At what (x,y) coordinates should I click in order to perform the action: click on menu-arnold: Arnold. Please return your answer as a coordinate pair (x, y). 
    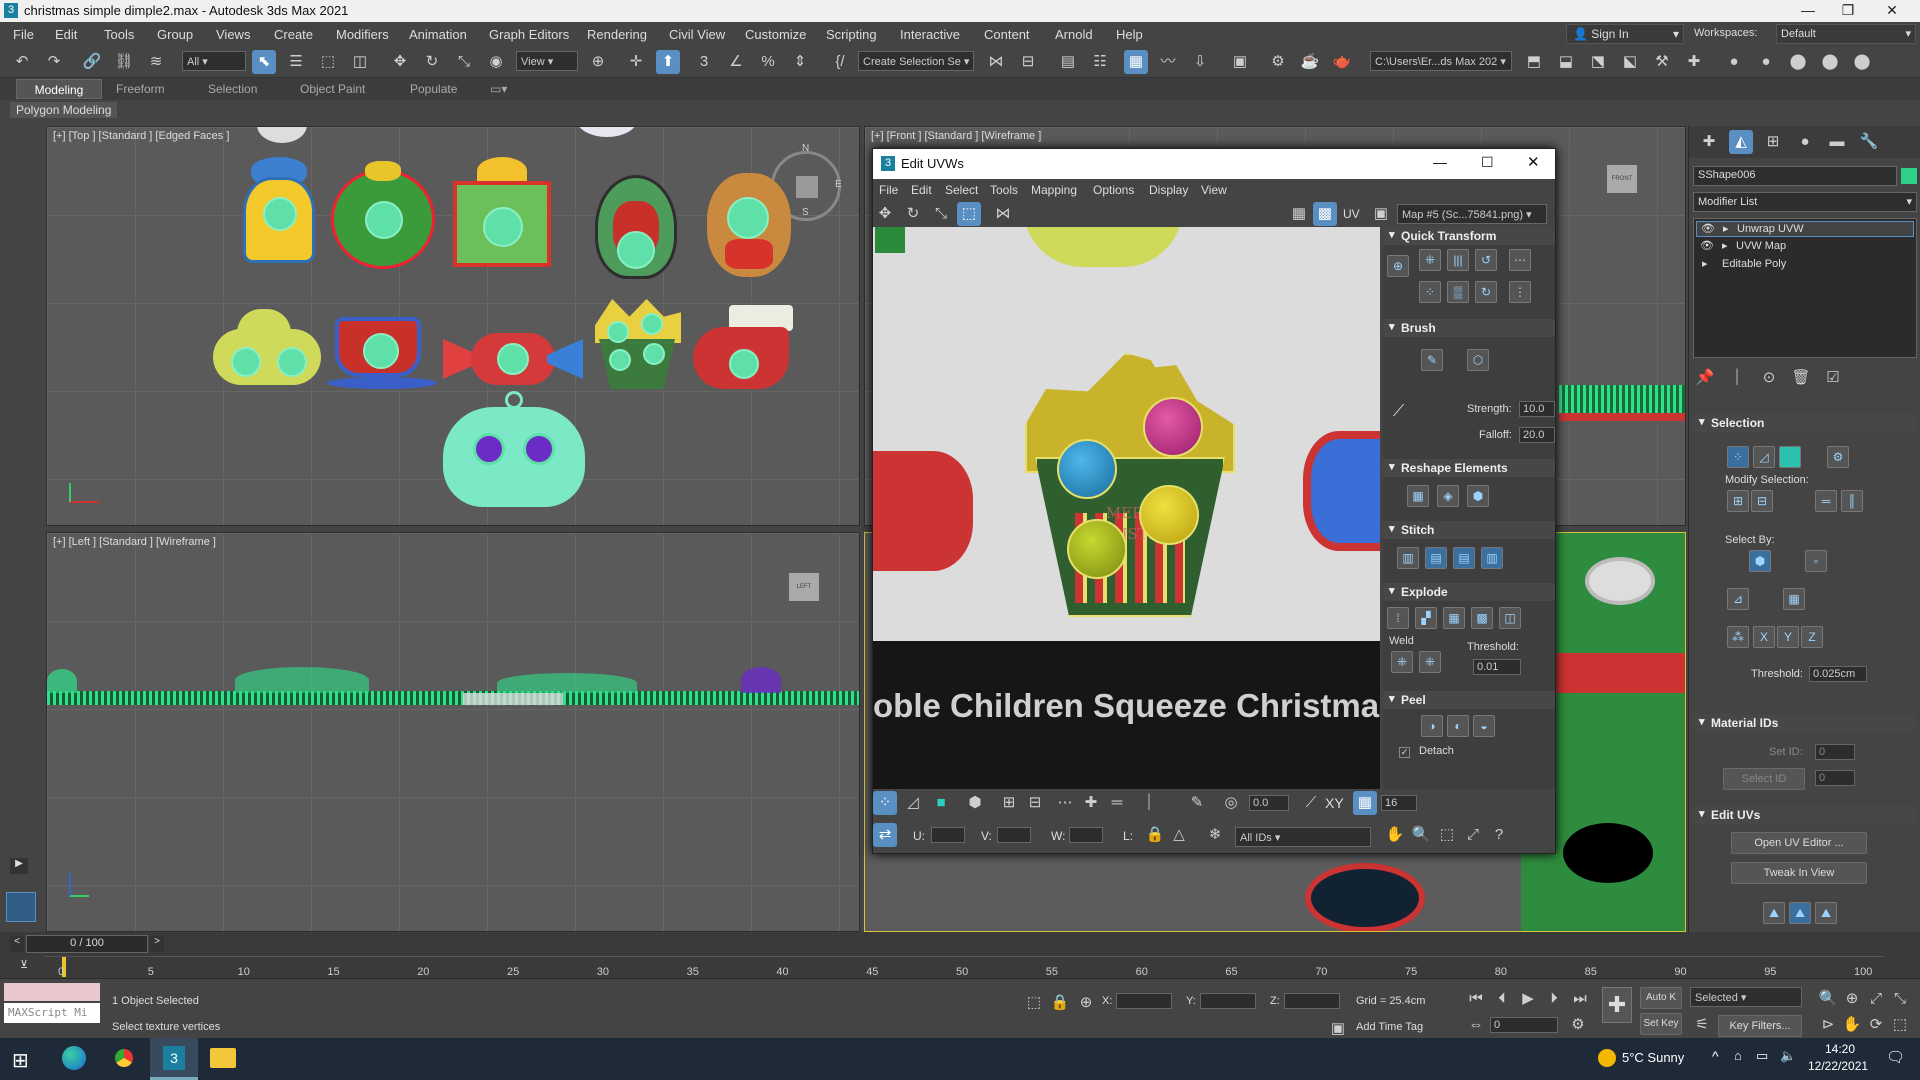
    Looking at the image, I should click on (1074, 34).